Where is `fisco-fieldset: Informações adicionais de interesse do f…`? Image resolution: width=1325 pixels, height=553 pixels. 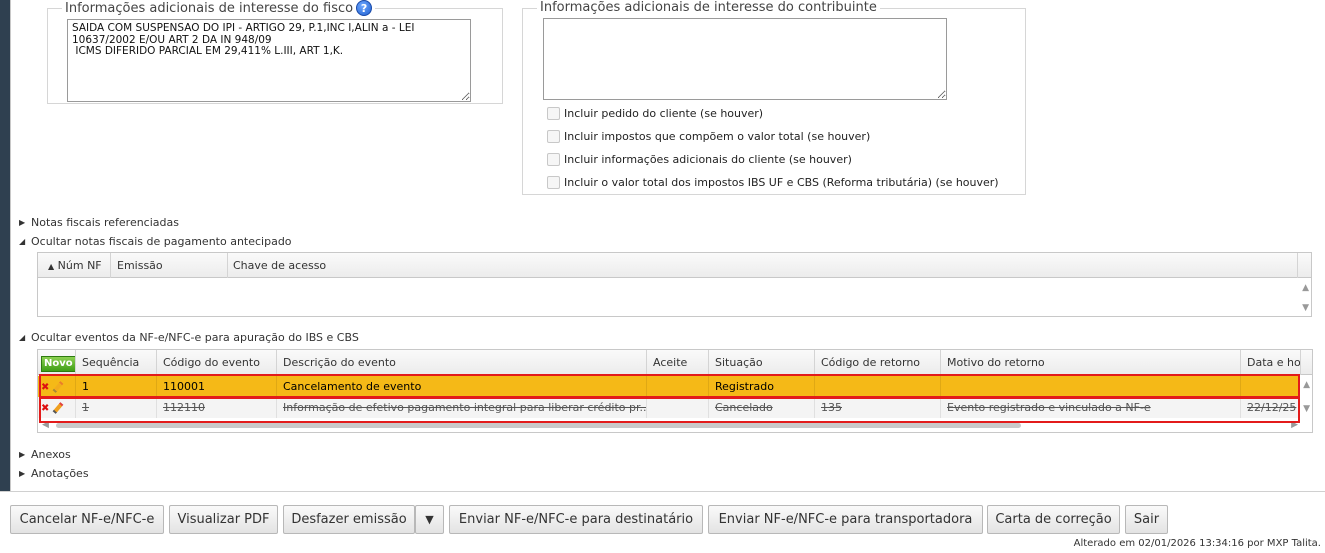
fisco-fieldset: Informações adicionais de interesse do f… is located at coordinates (275, 52).